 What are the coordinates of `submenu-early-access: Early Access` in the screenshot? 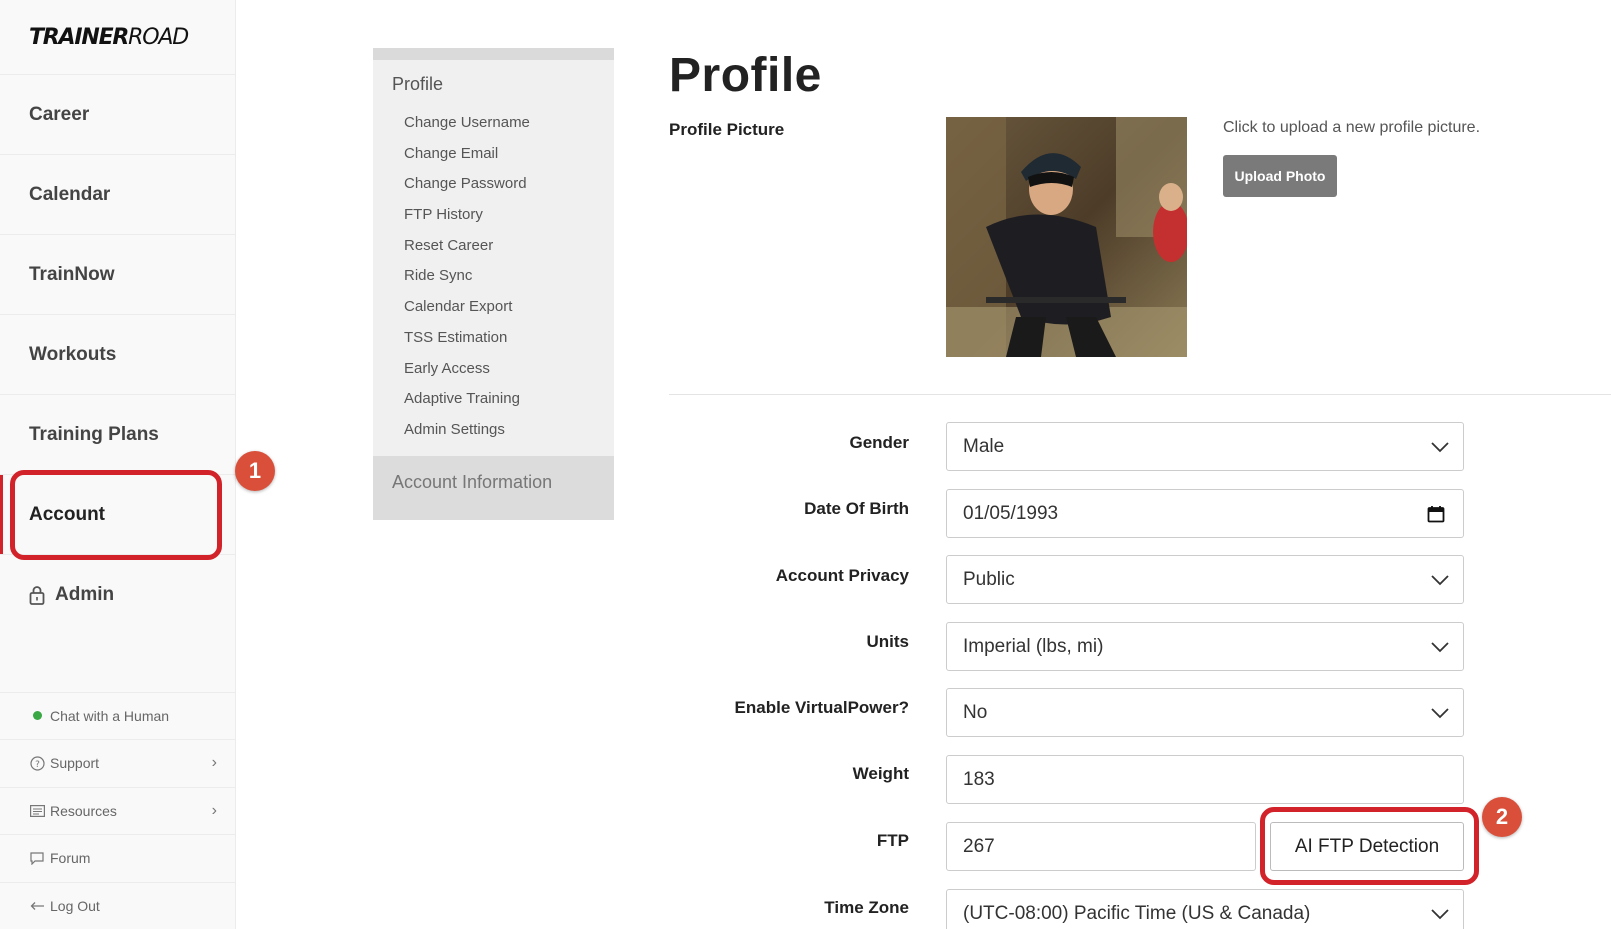 It's located at (493, 369).